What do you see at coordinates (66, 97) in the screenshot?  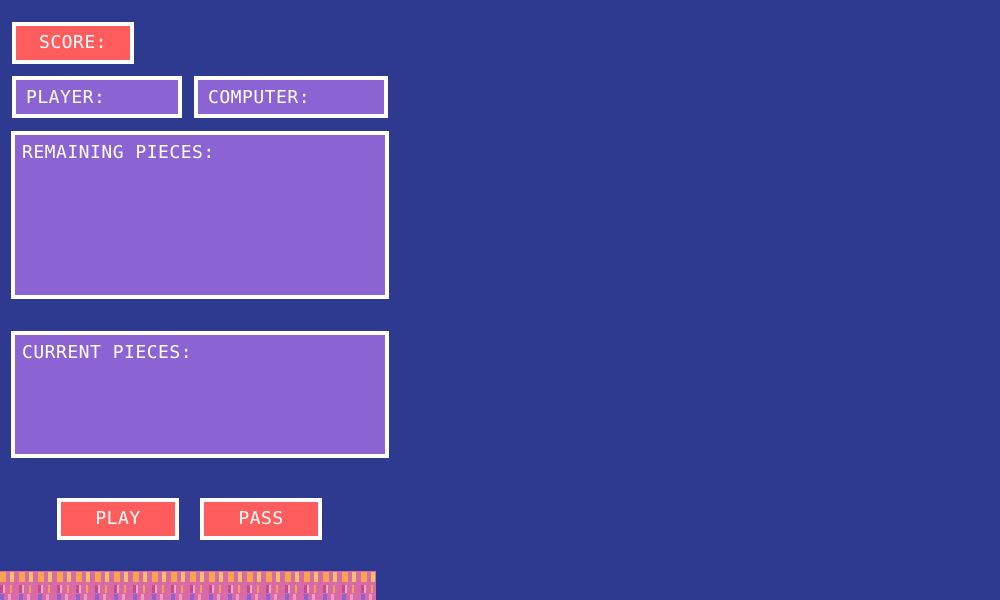 I see `player-label: PLAYER:` at bounding box center [66, 97].